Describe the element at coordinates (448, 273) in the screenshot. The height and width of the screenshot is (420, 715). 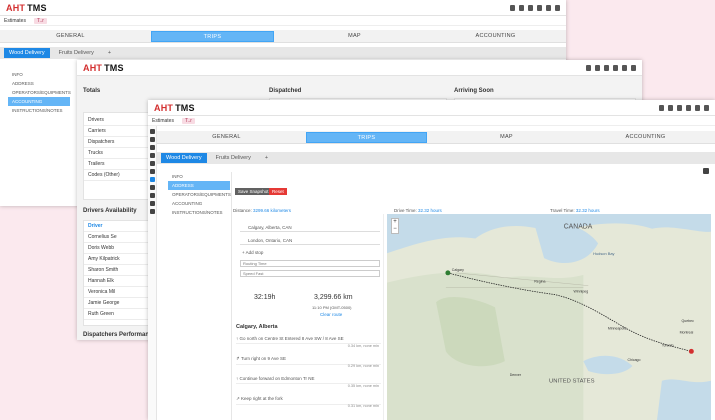
I see `origin-marker` at that location.